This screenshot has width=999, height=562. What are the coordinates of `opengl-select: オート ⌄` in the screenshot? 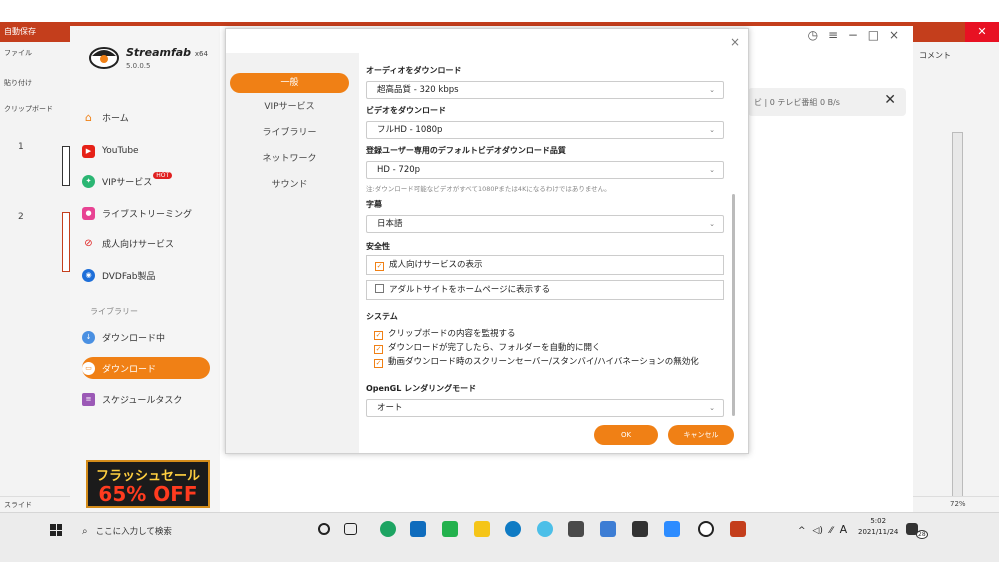 It's located at (545, 408).